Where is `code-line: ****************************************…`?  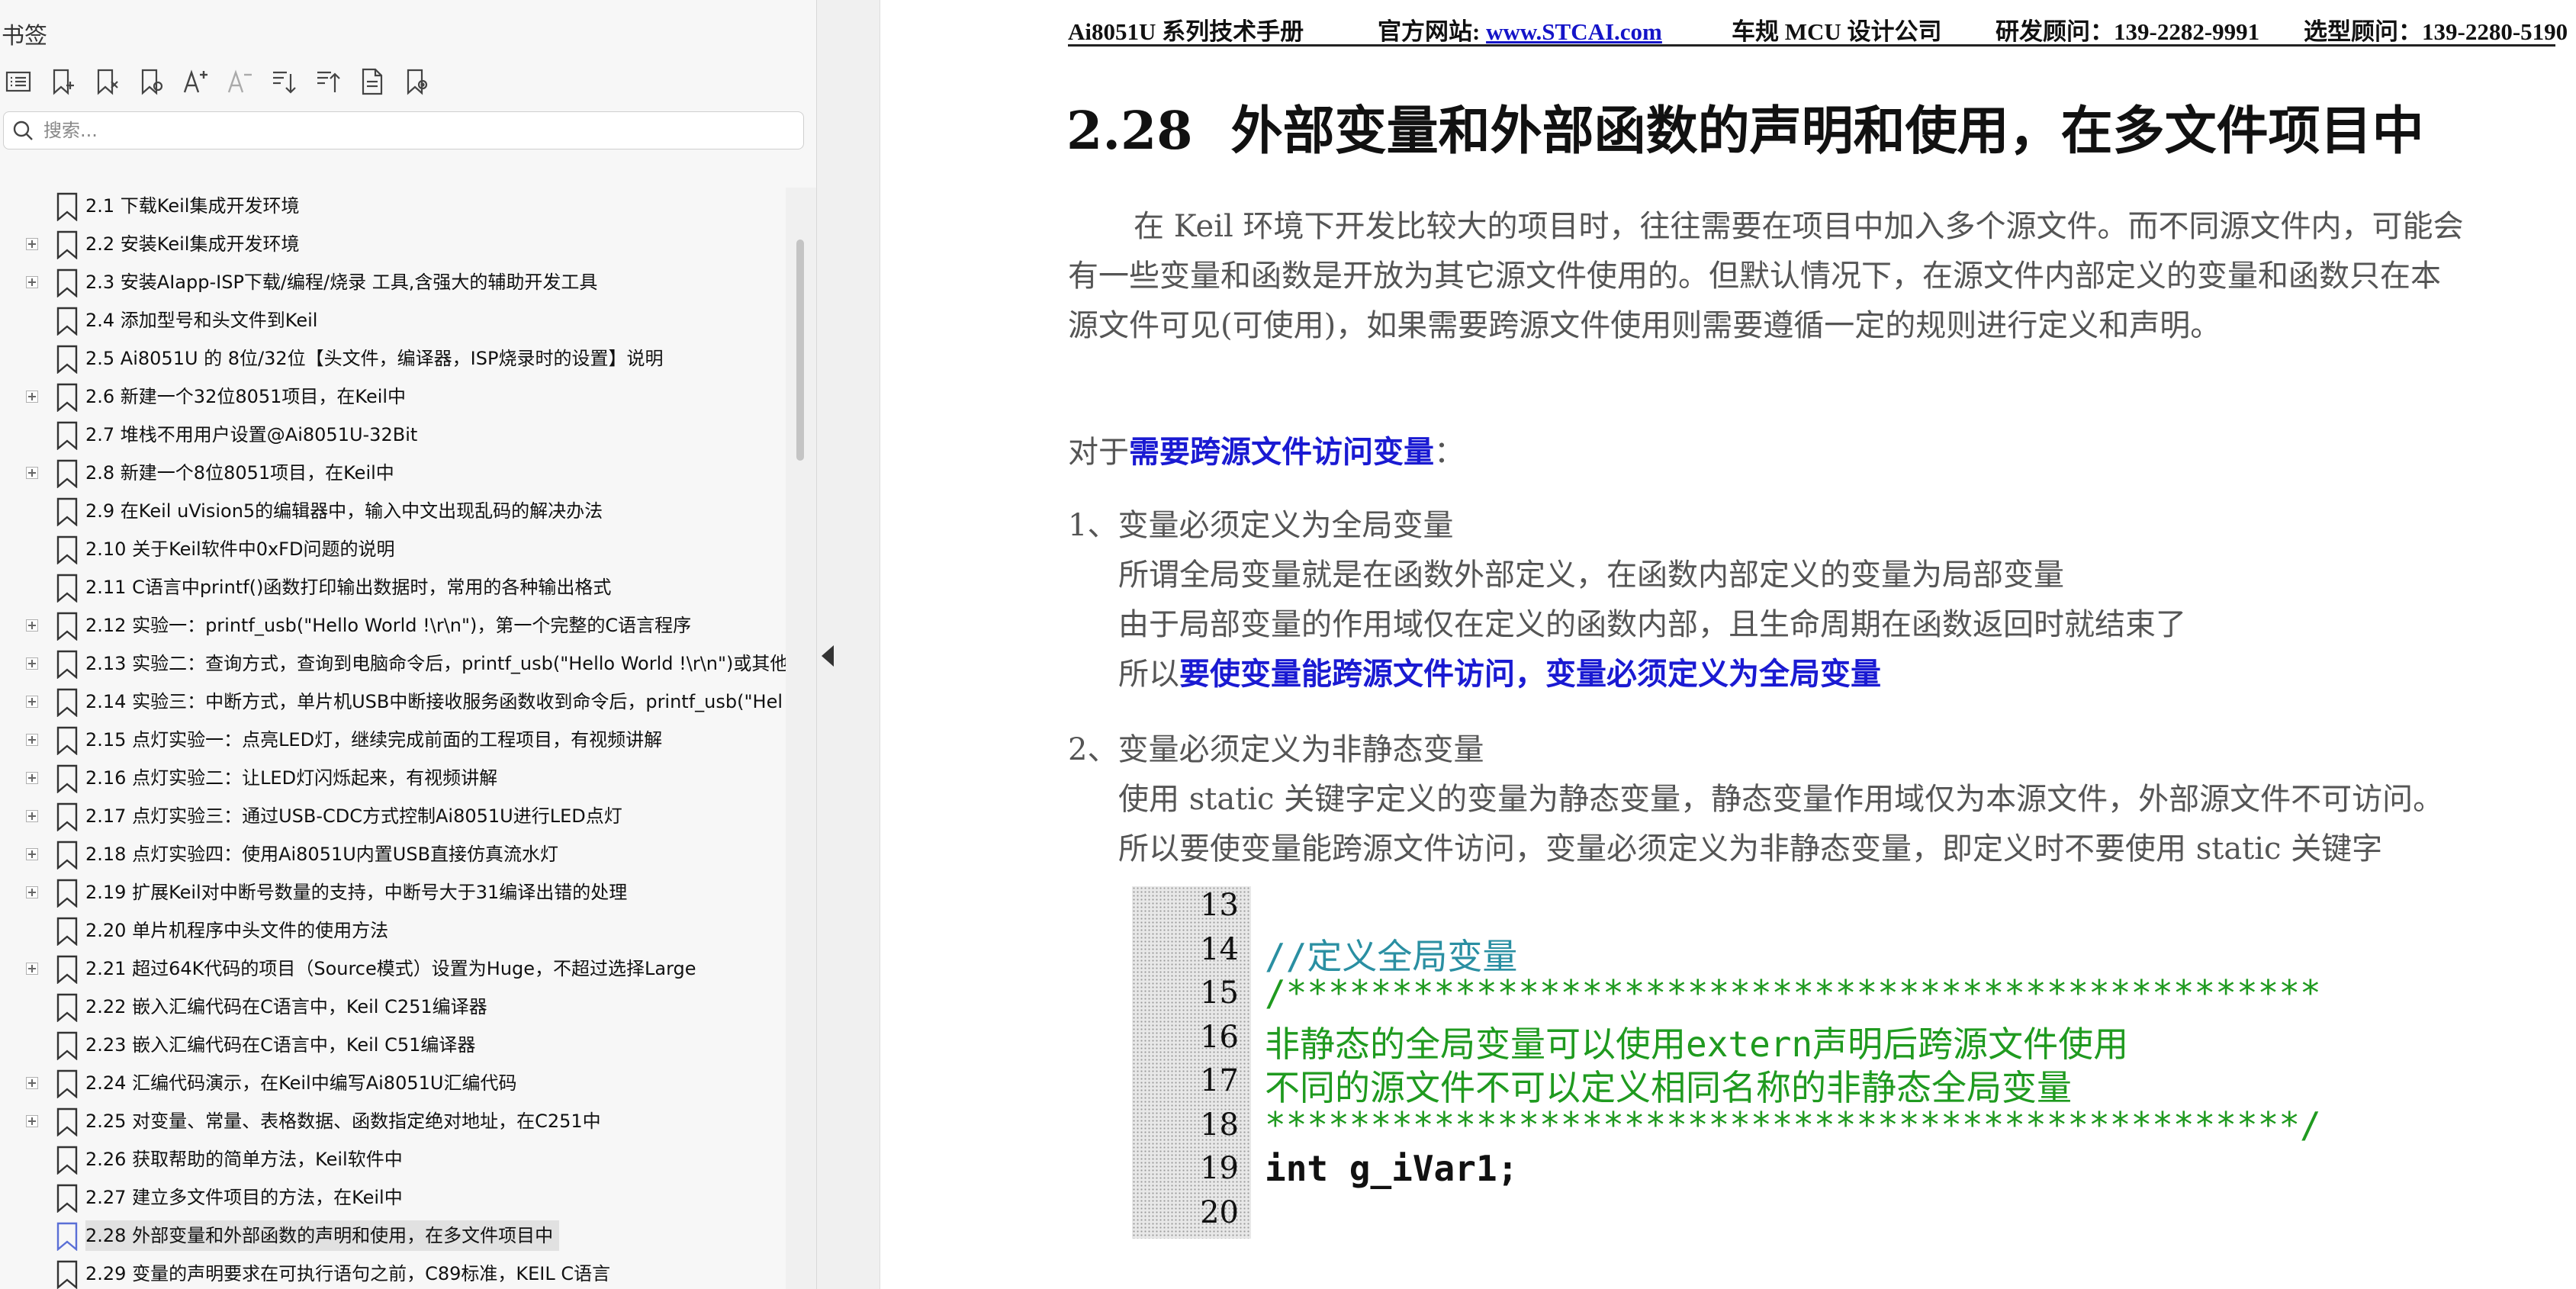 code-line: ****************************************… is located at coordinates (1793, 1125).